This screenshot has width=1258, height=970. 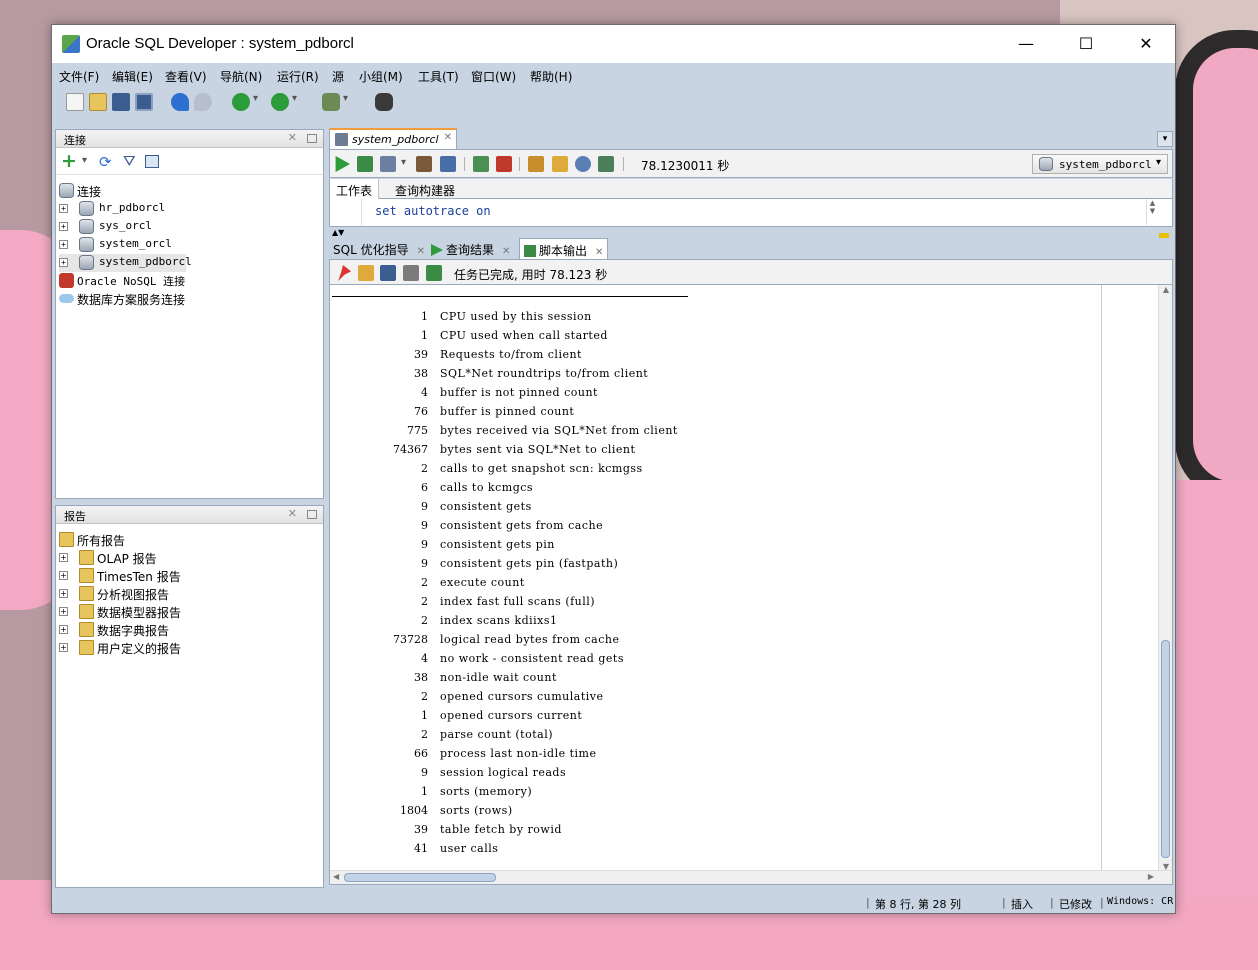 I want to click on close-button: ✕, so click(x=1146, y=44).